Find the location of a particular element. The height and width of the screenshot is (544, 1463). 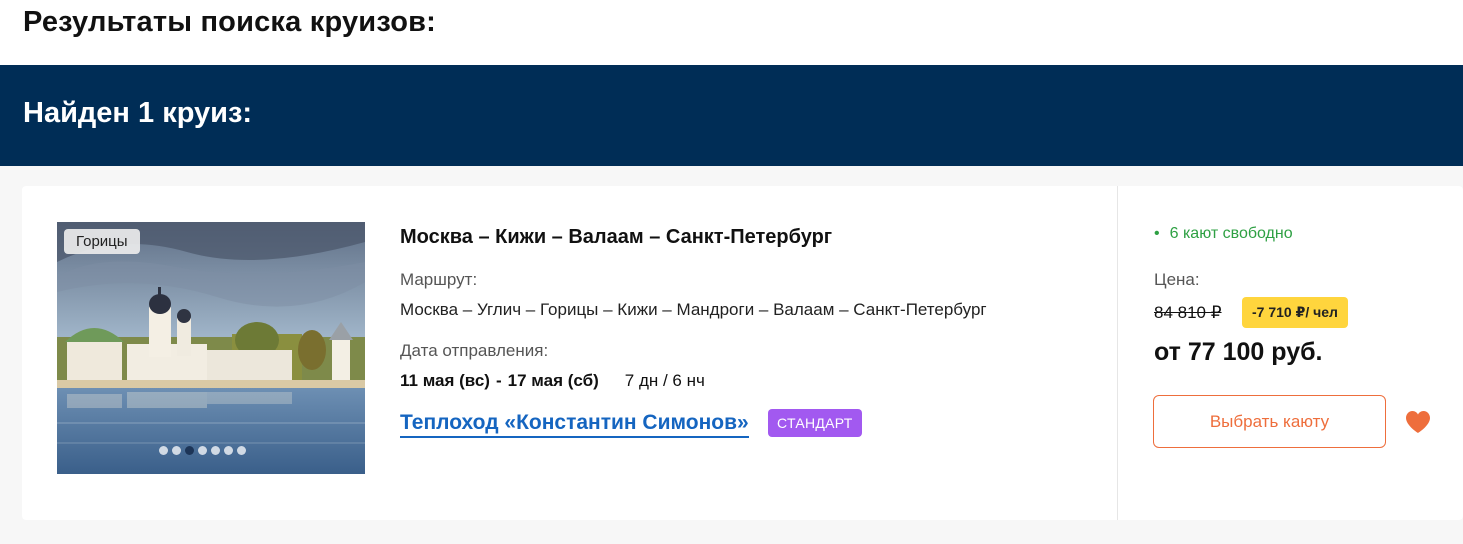

old-price: 84 810 ₽ is located at coordinates (1188, 312).